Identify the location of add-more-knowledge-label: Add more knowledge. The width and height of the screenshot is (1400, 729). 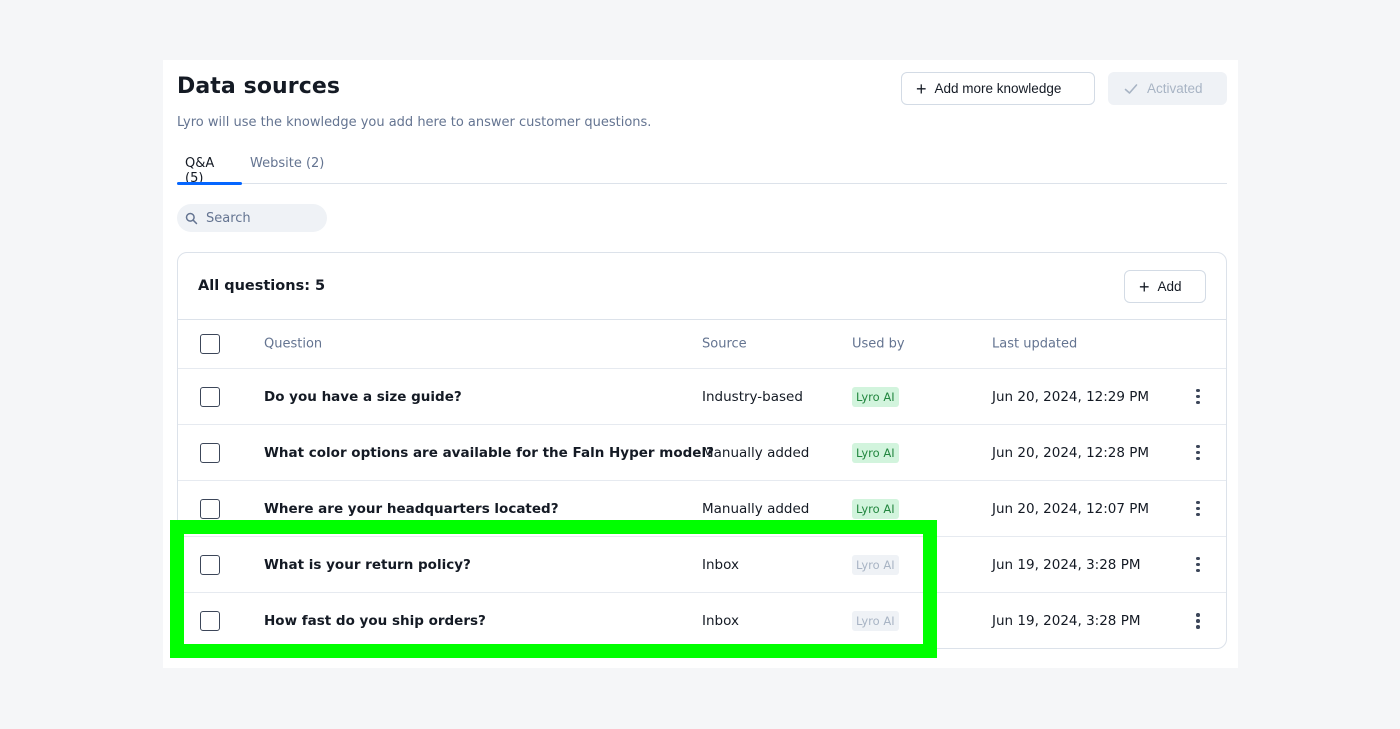
(998, 88).